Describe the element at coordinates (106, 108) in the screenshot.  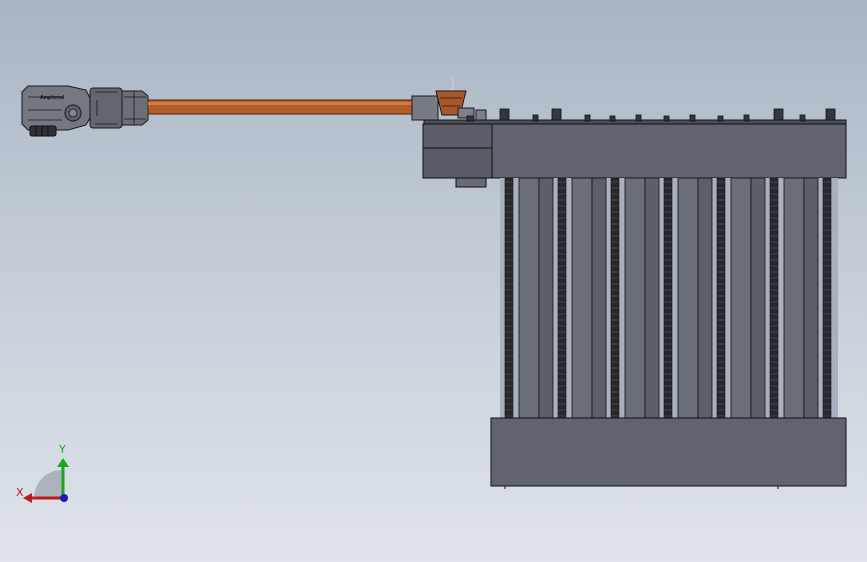
I see `connector-body` at that location.